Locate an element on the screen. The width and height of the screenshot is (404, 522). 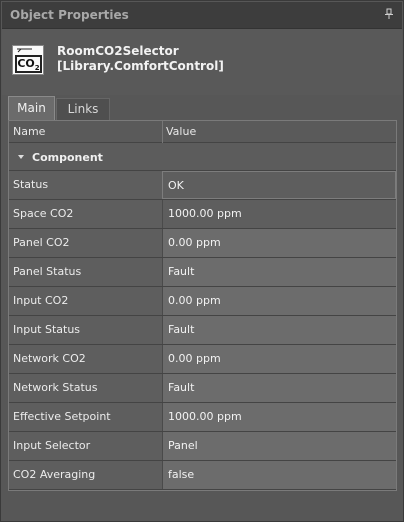
property-name: Panel CO2 is located at coordinates (85, 243).